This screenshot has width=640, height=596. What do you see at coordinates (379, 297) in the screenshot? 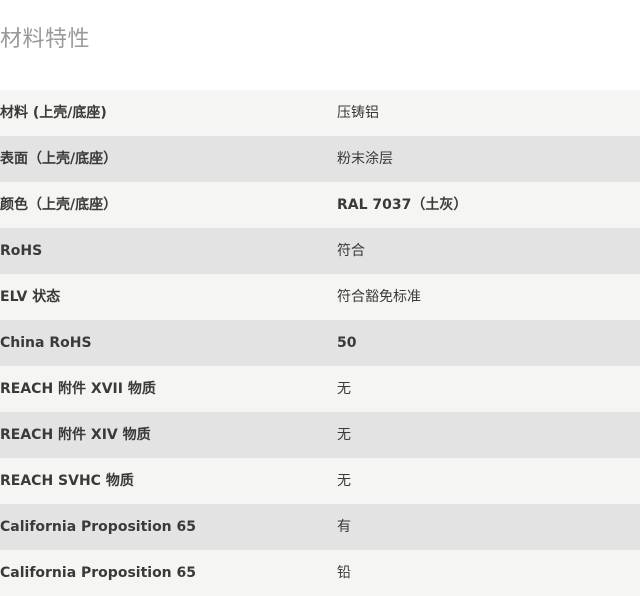
I see `row-value: 符合豁免标准` at bounding box center [379, 297].